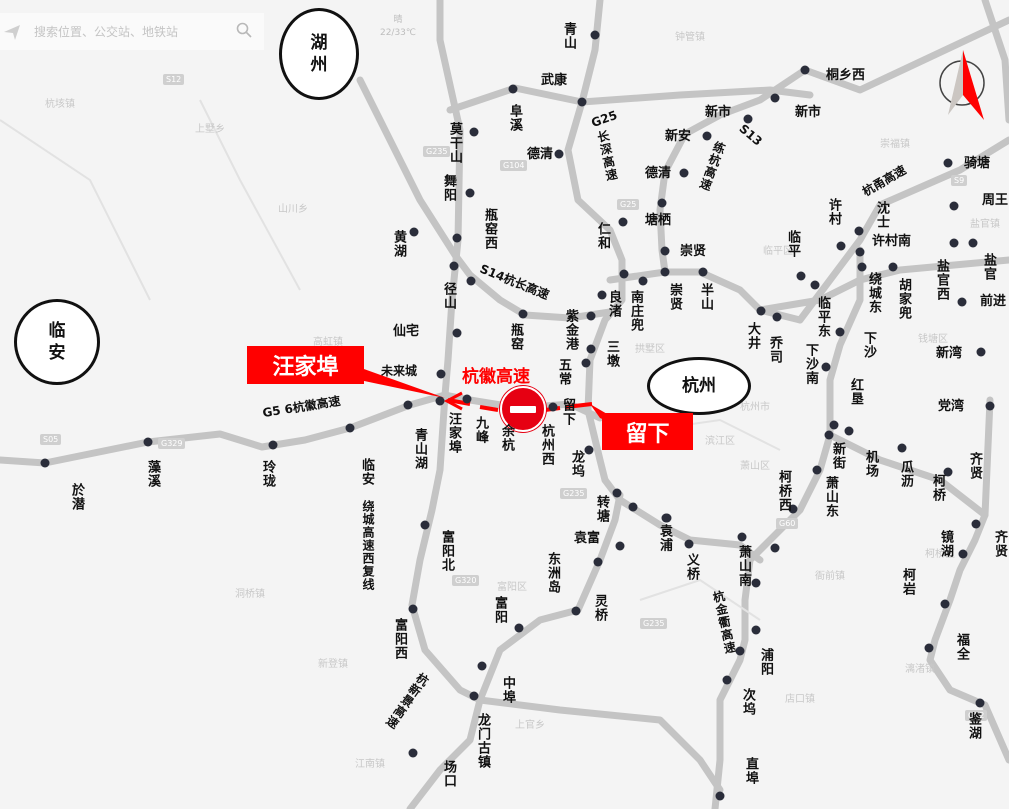 The height and width of the screenshot is (809, 1009). I want to click on station-label: 临安, so click(366, 472).